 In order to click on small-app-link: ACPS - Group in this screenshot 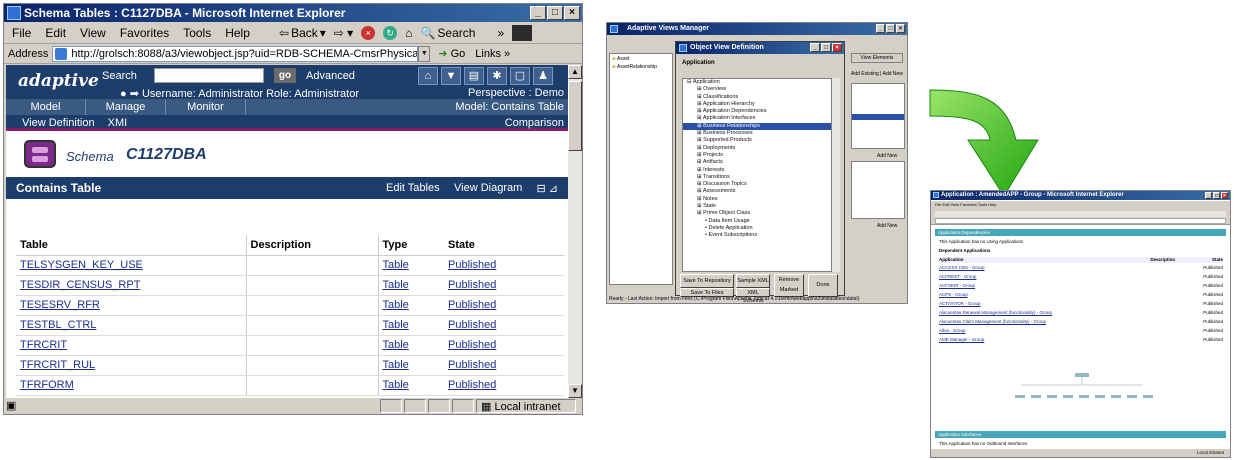, I will do `click(953, 295)`.